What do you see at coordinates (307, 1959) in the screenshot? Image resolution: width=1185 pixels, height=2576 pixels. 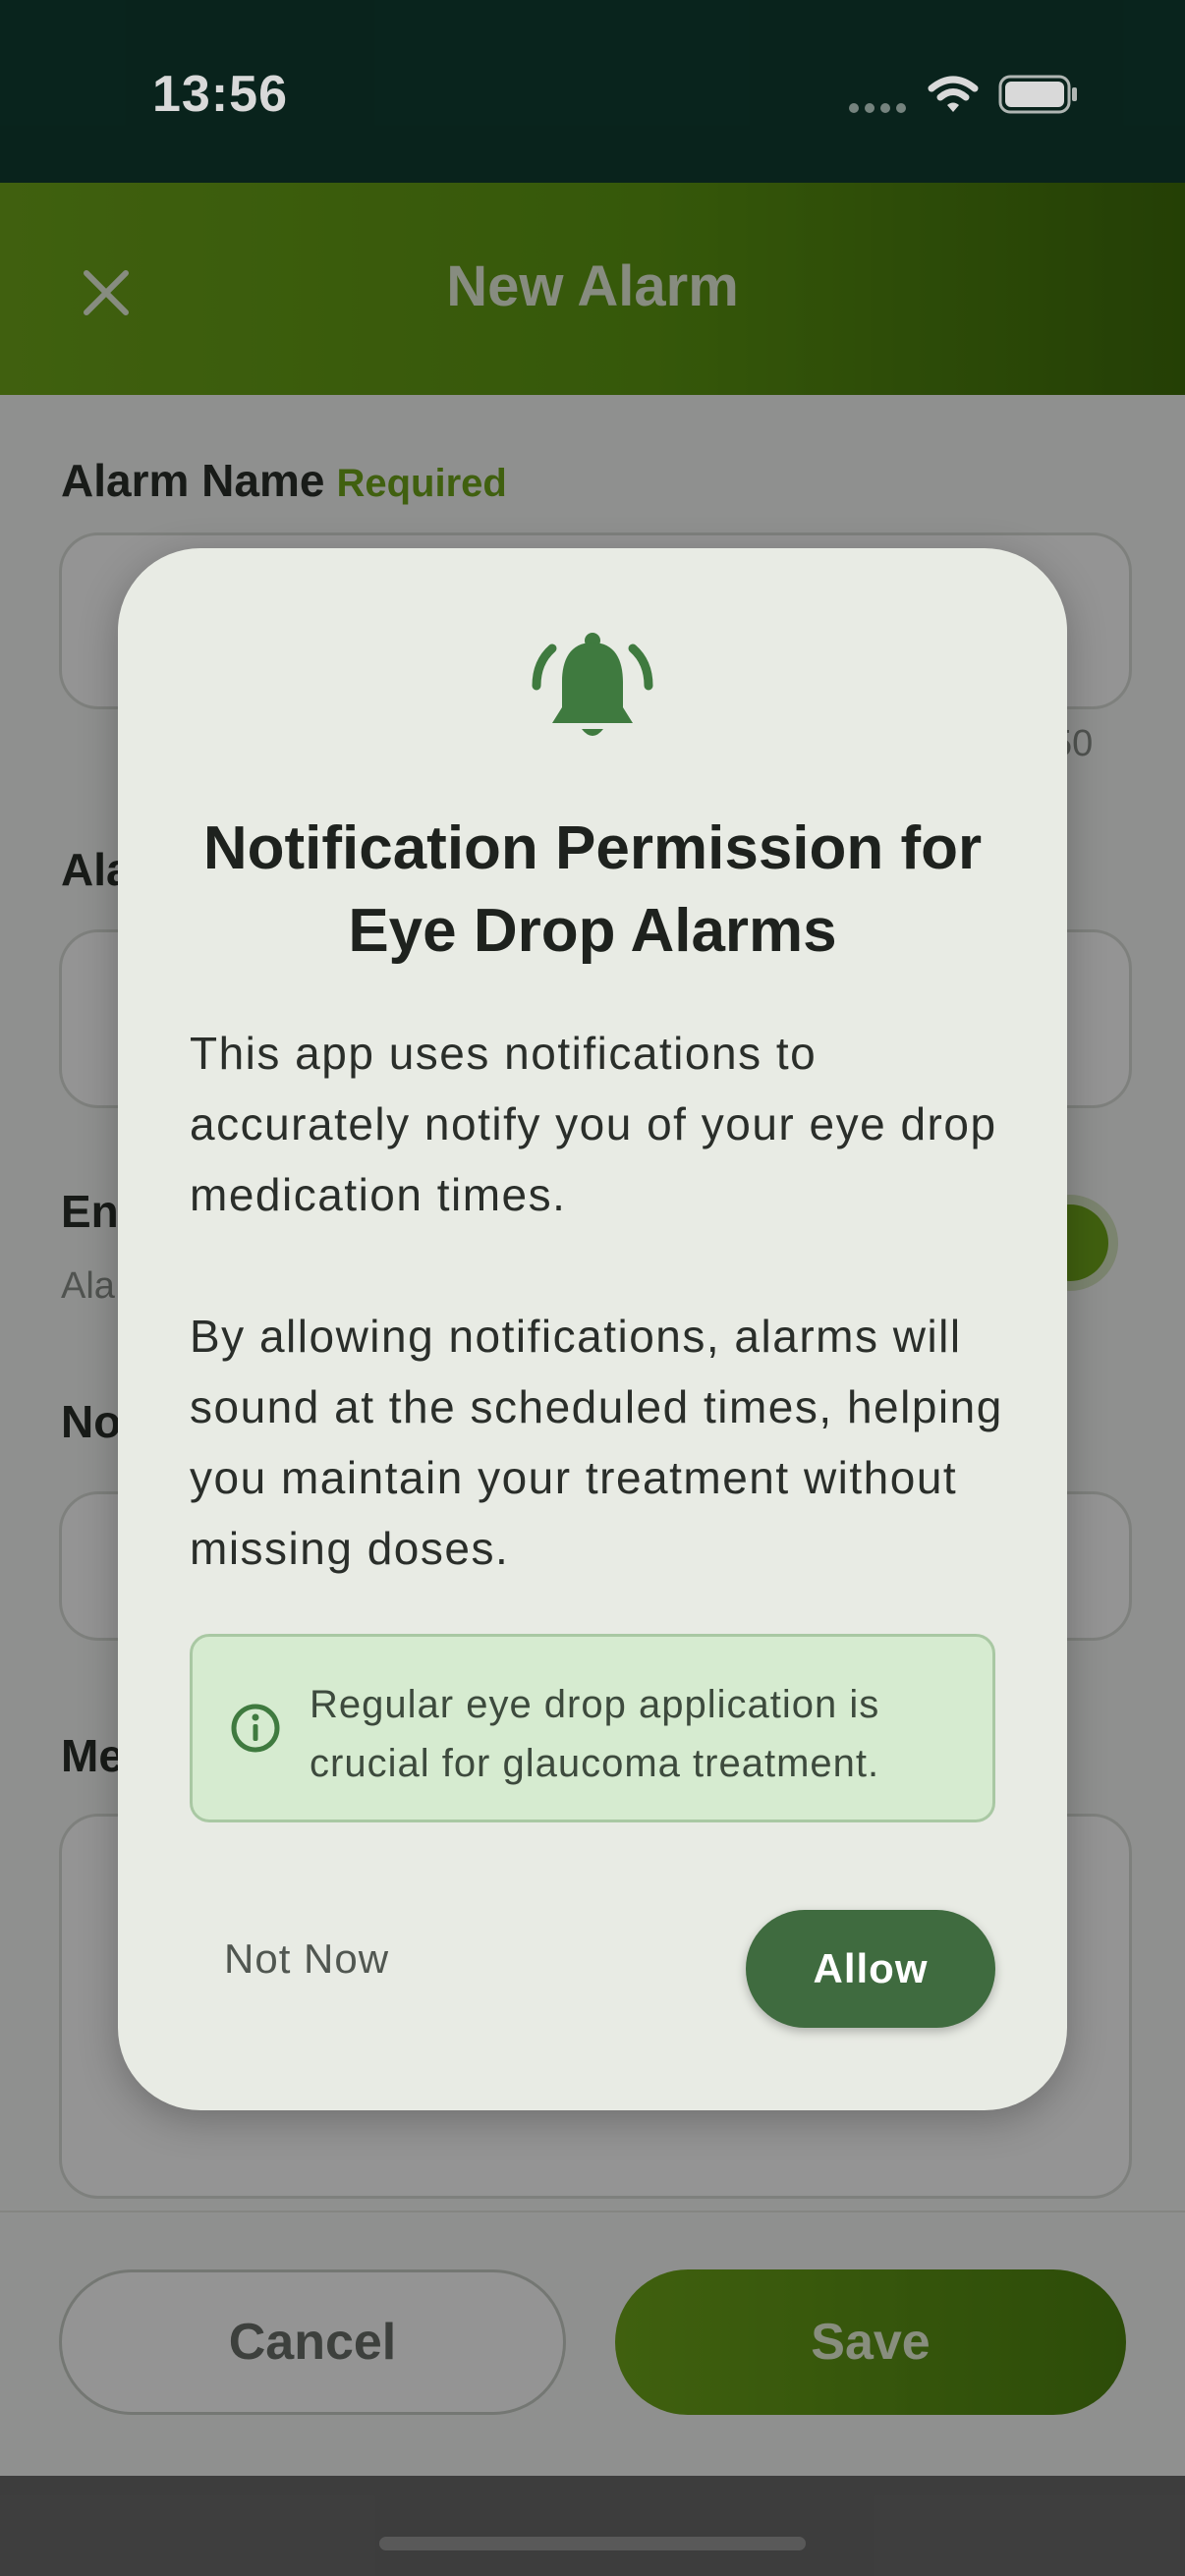 I see `not-now-button: Not Now` at bounding box center [307, 1959].